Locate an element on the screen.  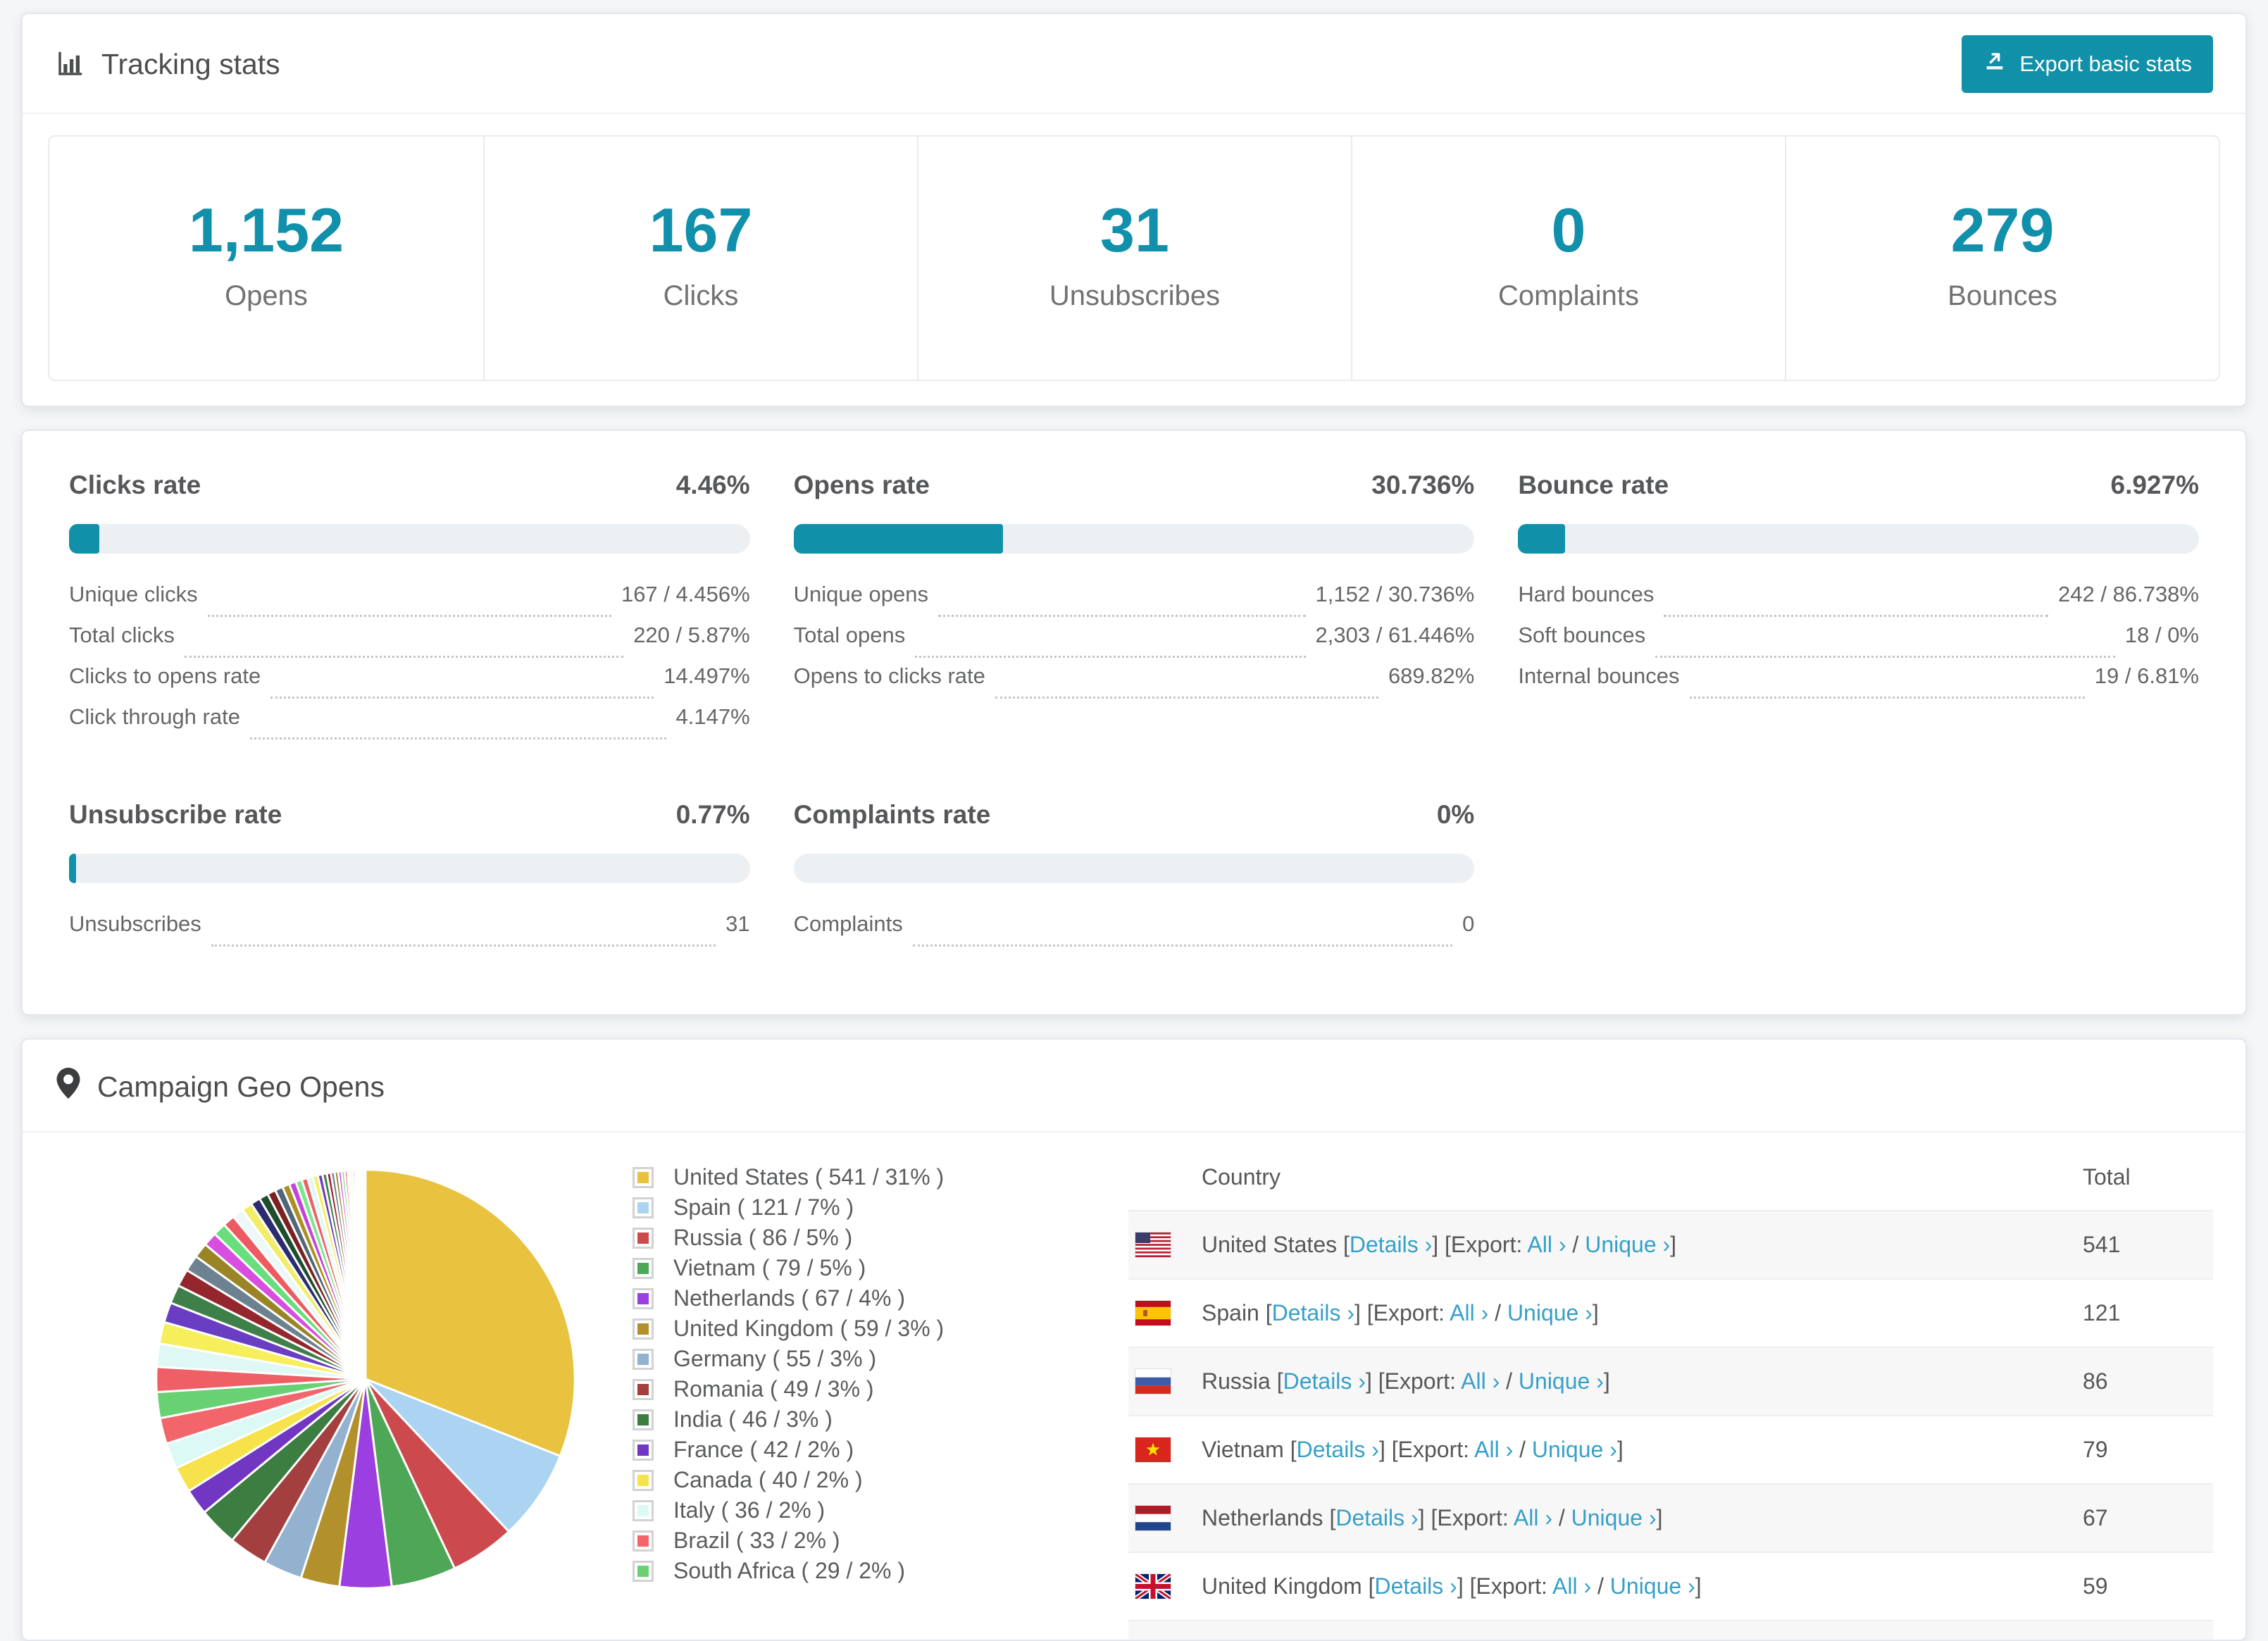
geo-opens-title: Campaign Geo Opens is located at coordinates (241, 1086).